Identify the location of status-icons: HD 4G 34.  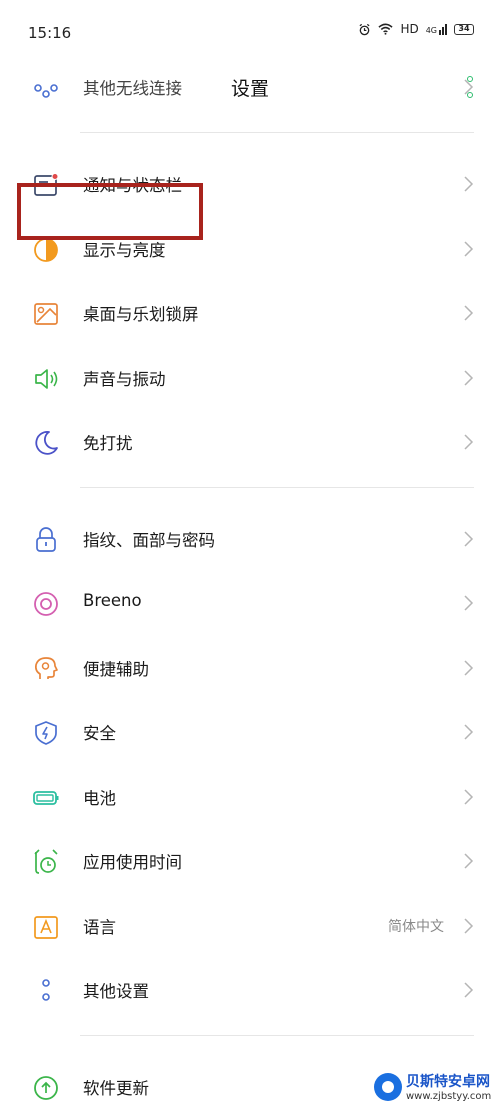
(416, 29).